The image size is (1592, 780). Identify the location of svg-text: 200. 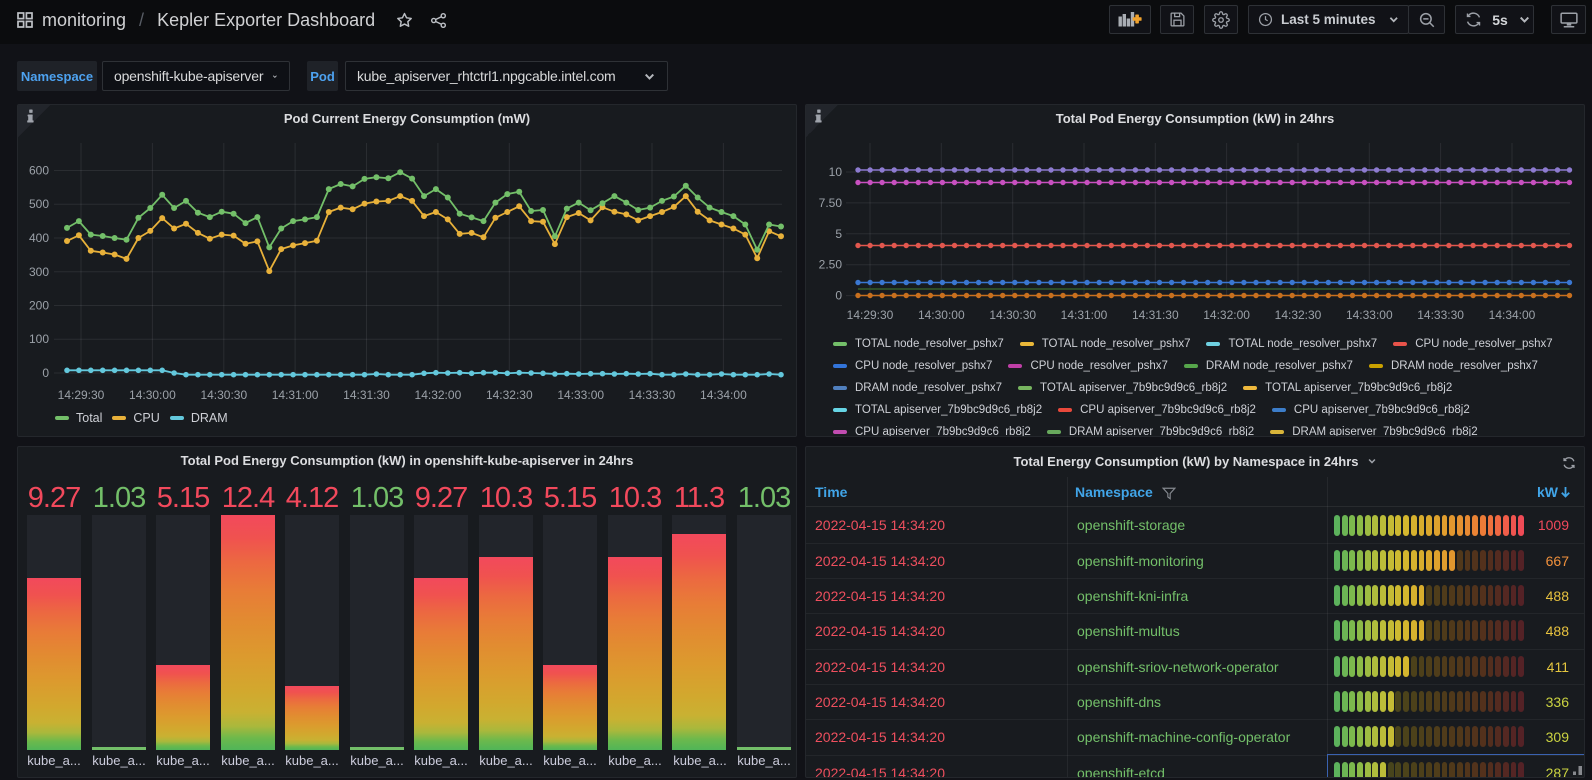
(39, 306).